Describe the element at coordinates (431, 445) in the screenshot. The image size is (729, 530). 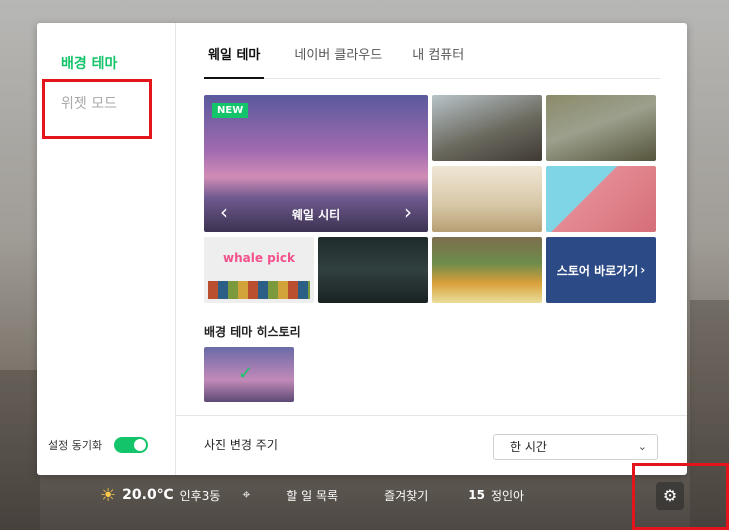
I see `photo-change-bar: 사진 변경 주기 한 시간 ⌄` at that location.